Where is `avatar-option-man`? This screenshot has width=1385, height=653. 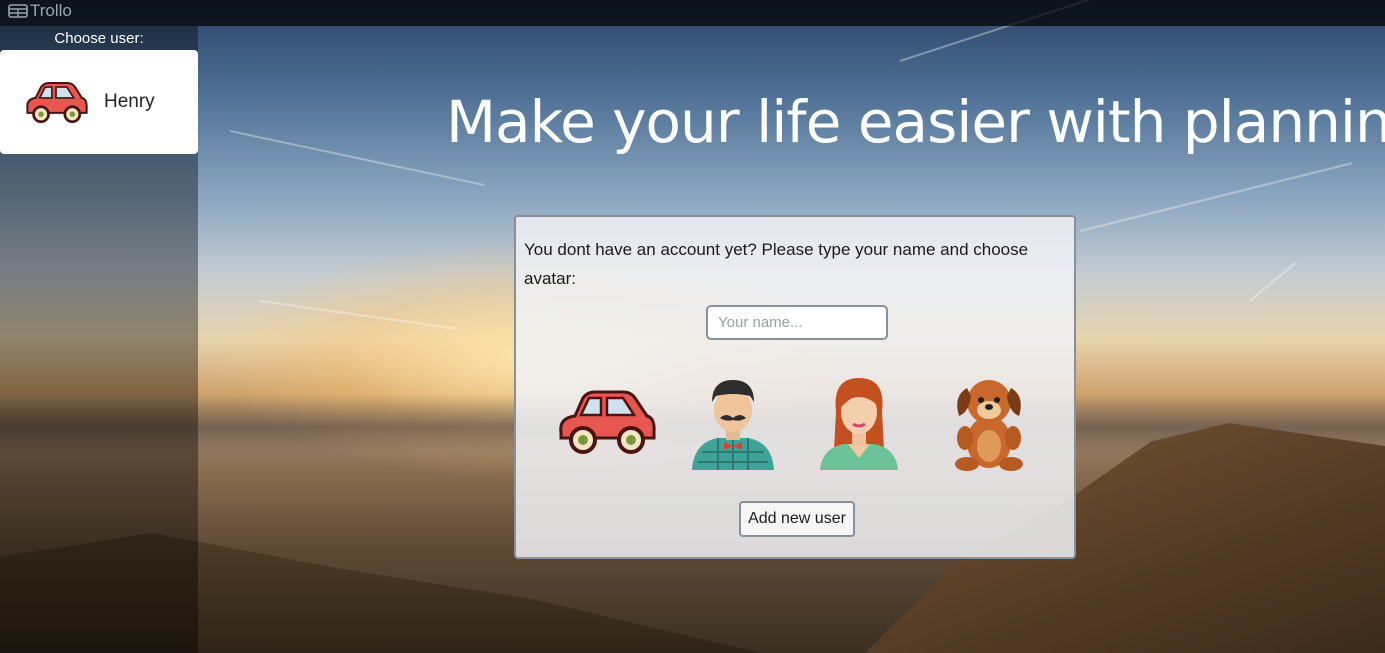 avatar-option-man is located at coordinates (733, 422).